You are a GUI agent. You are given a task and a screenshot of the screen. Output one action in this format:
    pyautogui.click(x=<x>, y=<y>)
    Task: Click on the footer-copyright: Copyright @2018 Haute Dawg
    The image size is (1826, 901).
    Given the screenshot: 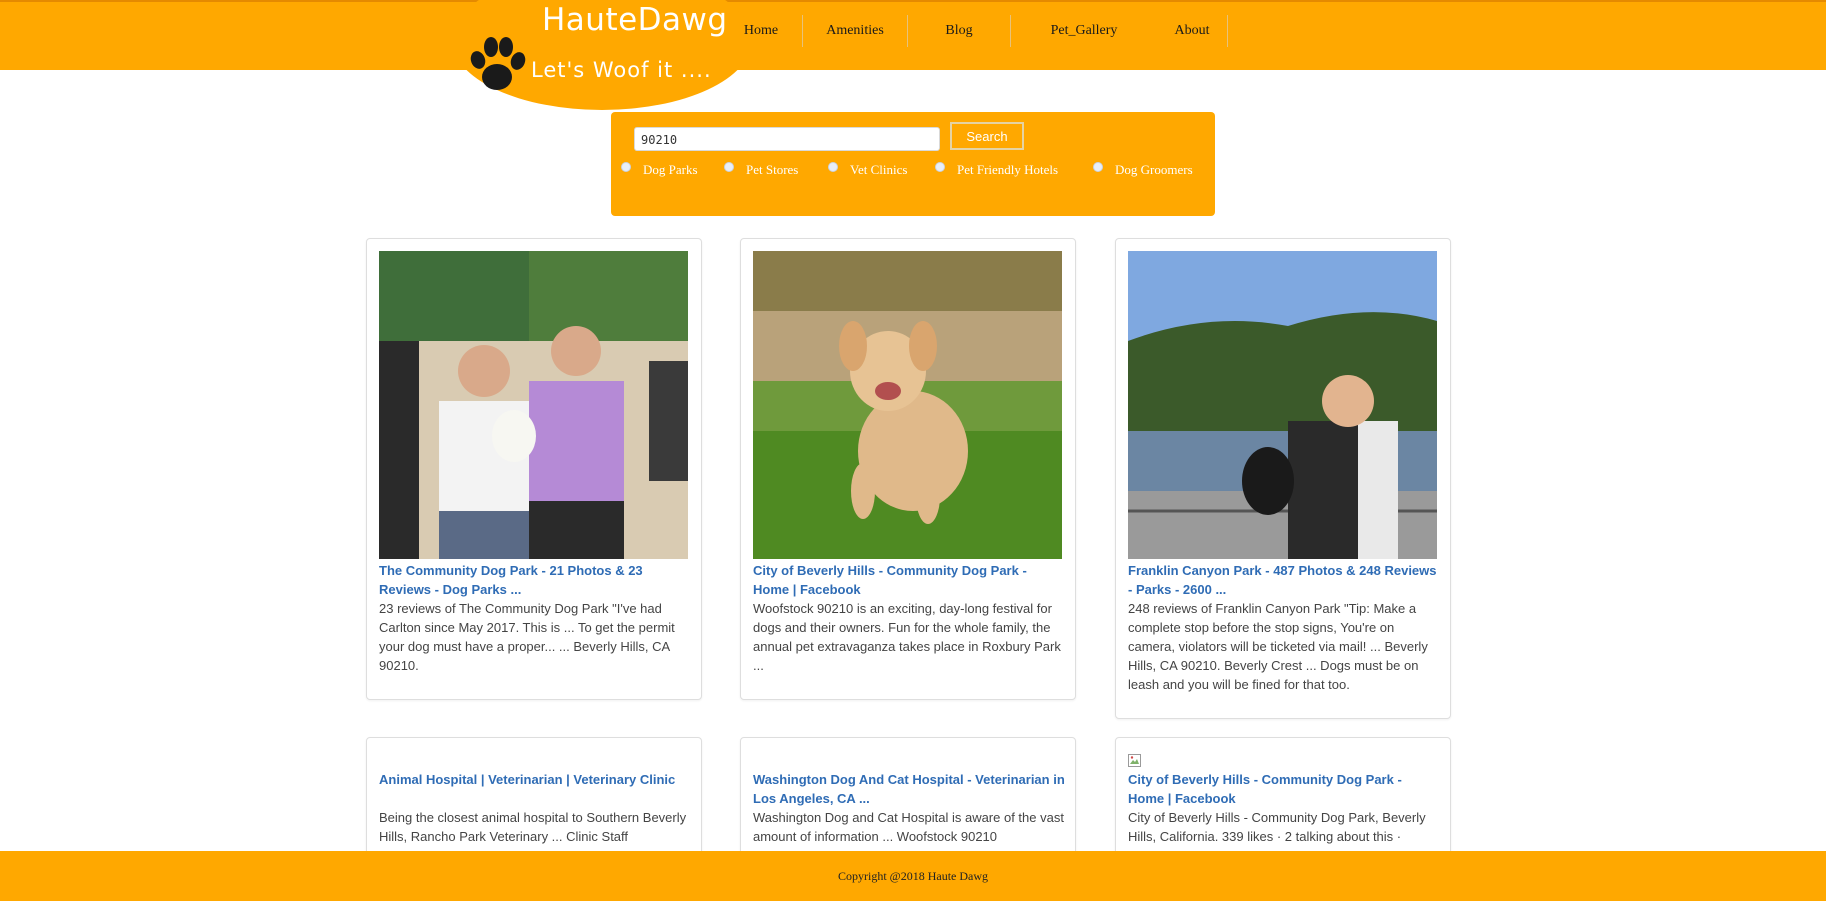 What is the action you would take?
    pyautogui.click(x=913, y=875)
    